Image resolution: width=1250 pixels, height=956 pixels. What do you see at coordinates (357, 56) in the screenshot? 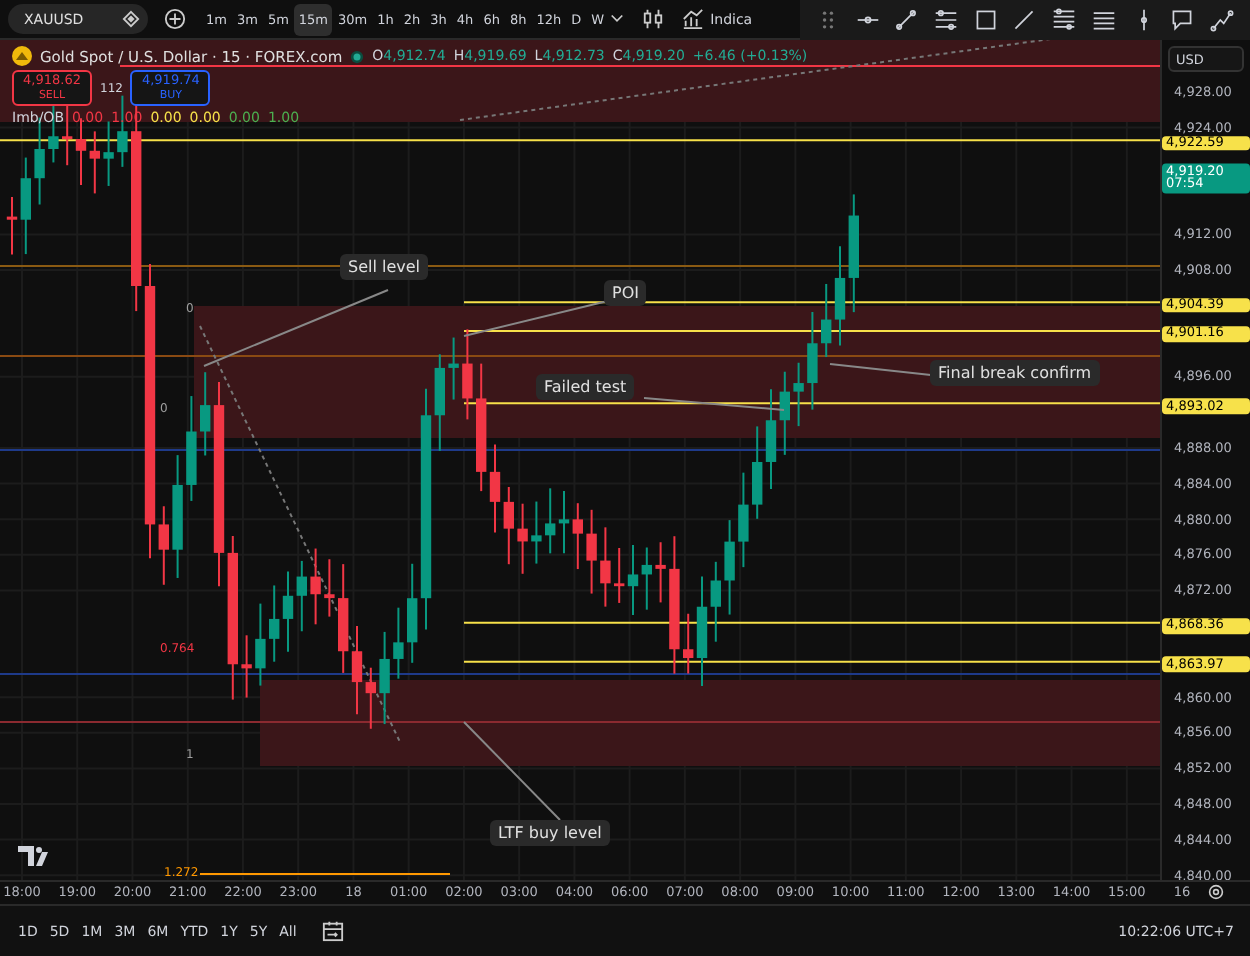
I see `status-dot-icon` at bounding box center [357, 56].